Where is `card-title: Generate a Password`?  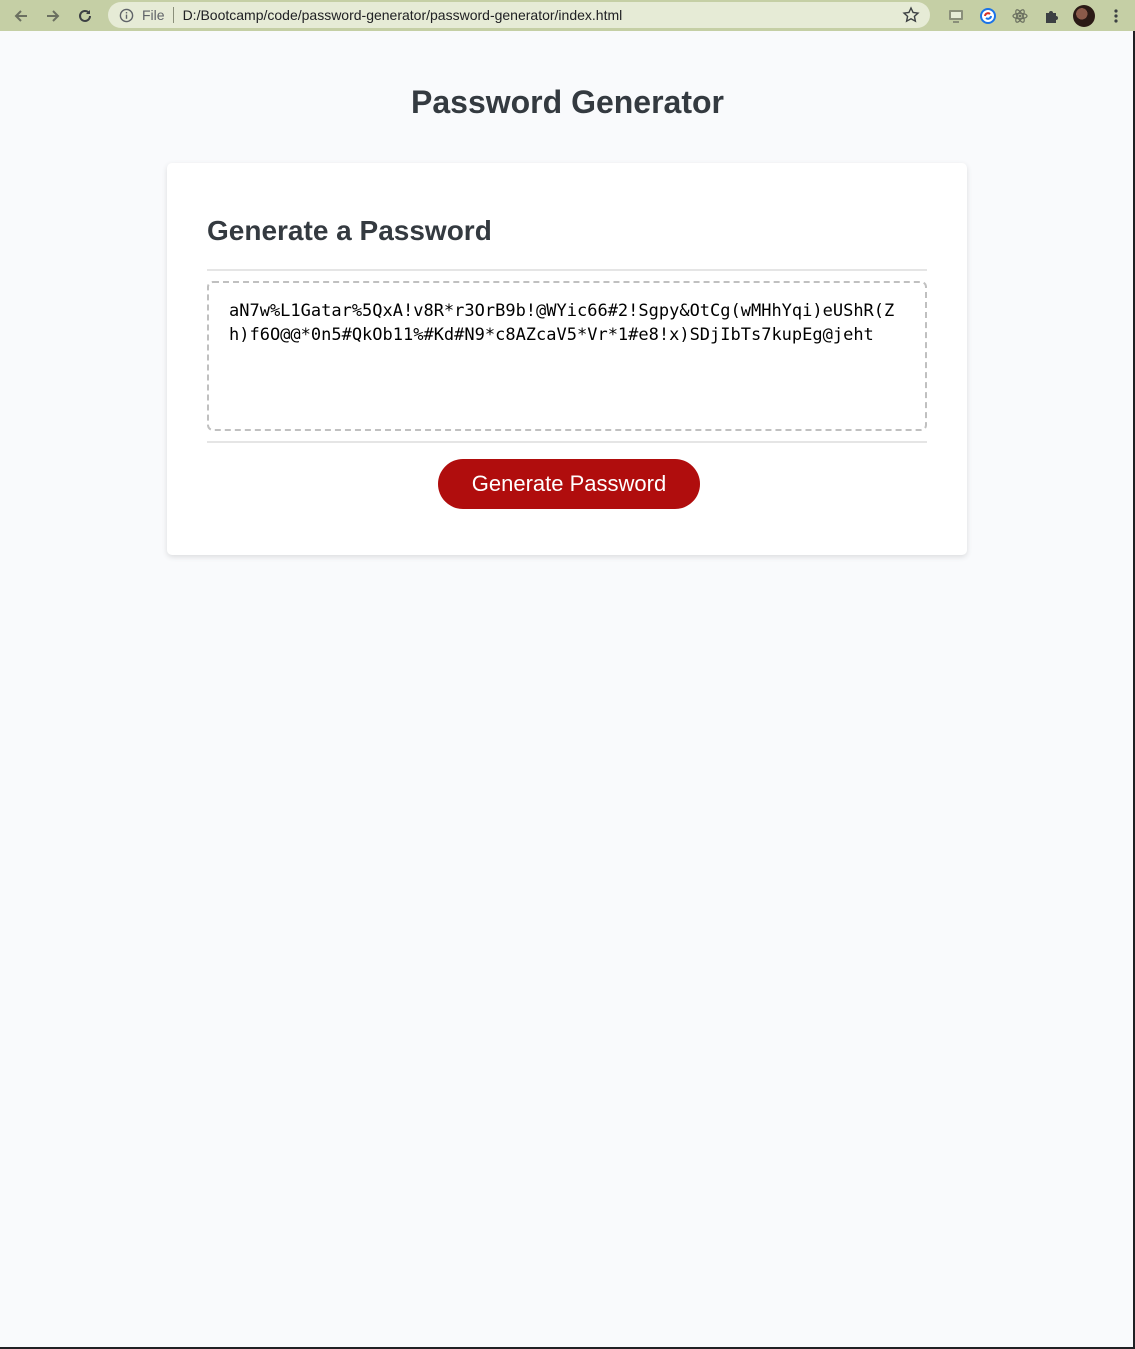
card-title: Generate a Password is located at coordinates (349, 230).